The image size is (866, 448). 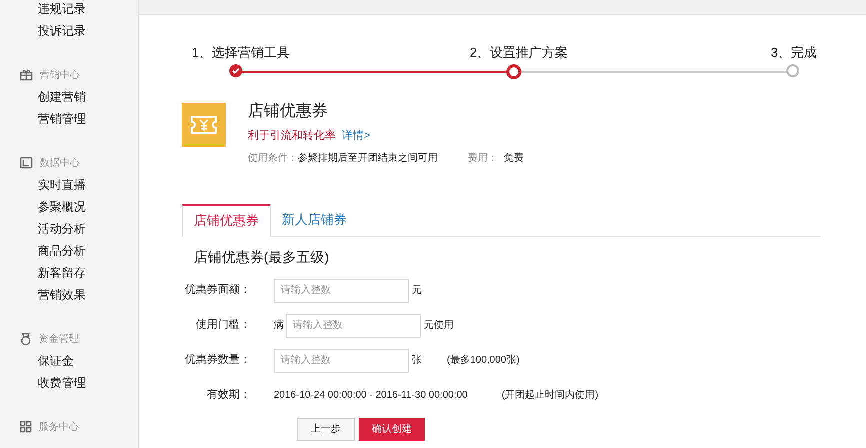 I want to click on coupon-icon, so click(x=204, y=125).